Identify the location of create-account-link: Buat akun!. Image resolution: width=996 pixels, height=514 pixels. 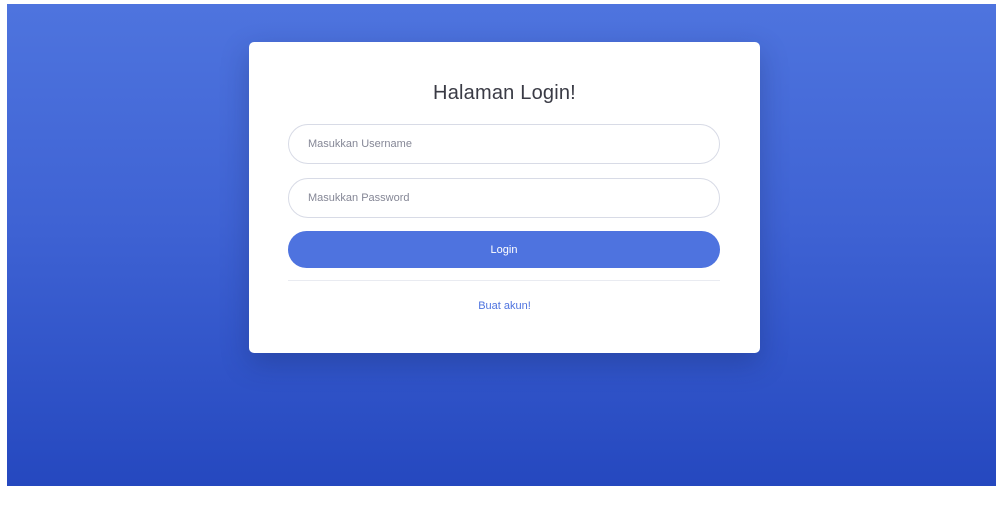
(504, 306).